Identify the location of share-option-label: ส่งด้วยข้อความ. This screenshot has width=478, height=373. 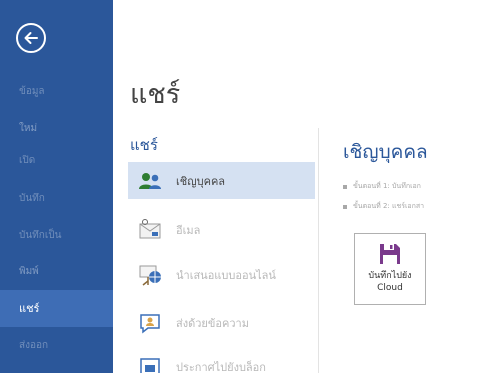
(212, 323).